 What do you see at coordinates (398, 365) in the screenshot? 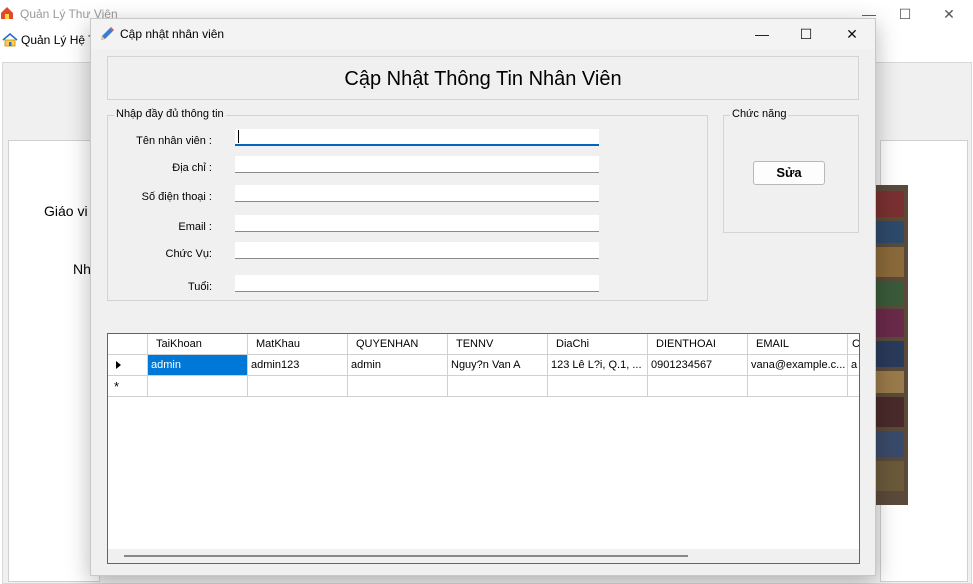
I see `cell-quyenhan: admin` at bounding box center [398, 365].